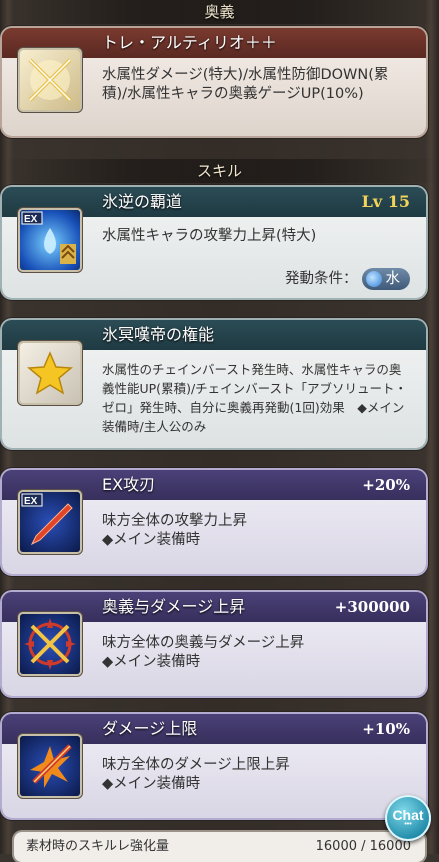 The width and height of the screenshot is (439, 862). I want to click on skill-level-material-bar: 素材時のスキルレ強化量 16000 / 16000, so click(219, 847).